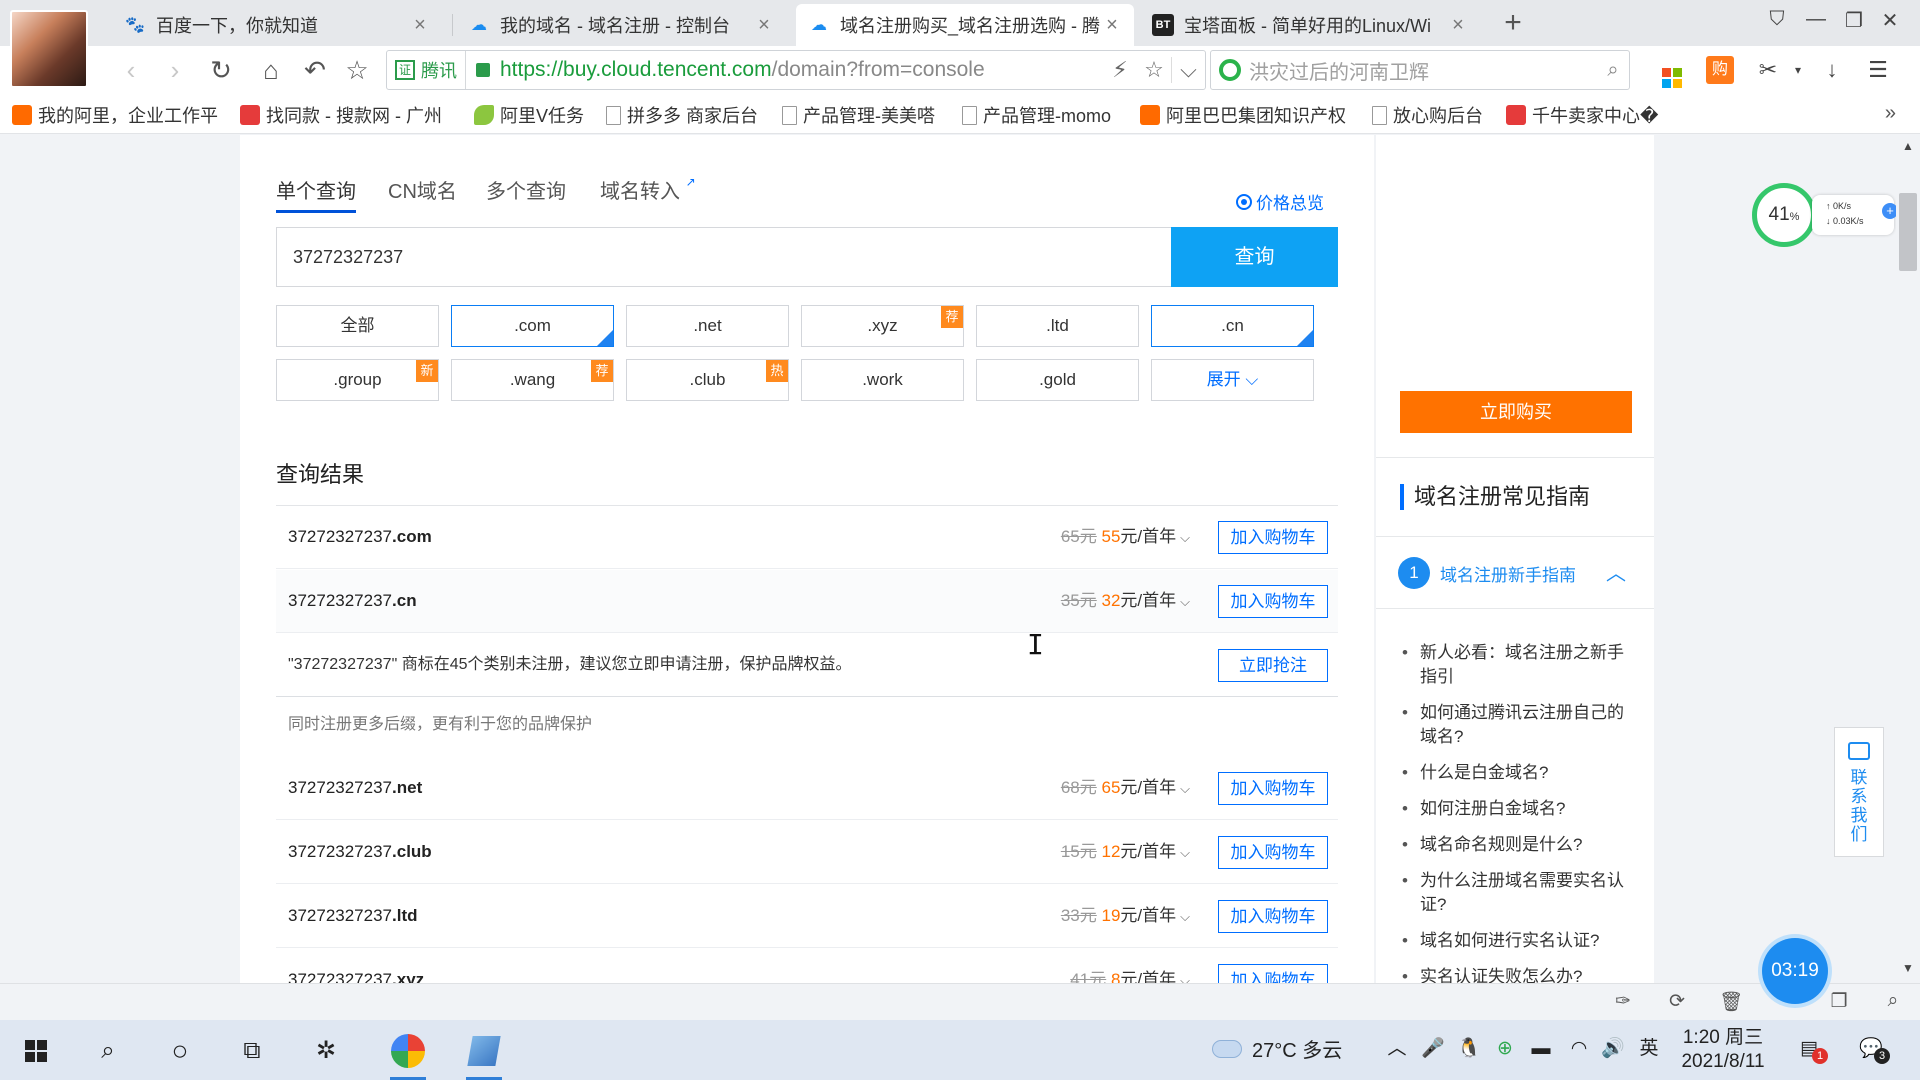 The height and width of the screenshot is (1080, 1920). Describe the element at coordinates (180, 1051) in the screenshot. I see `cortana-icon: ○` at that location.